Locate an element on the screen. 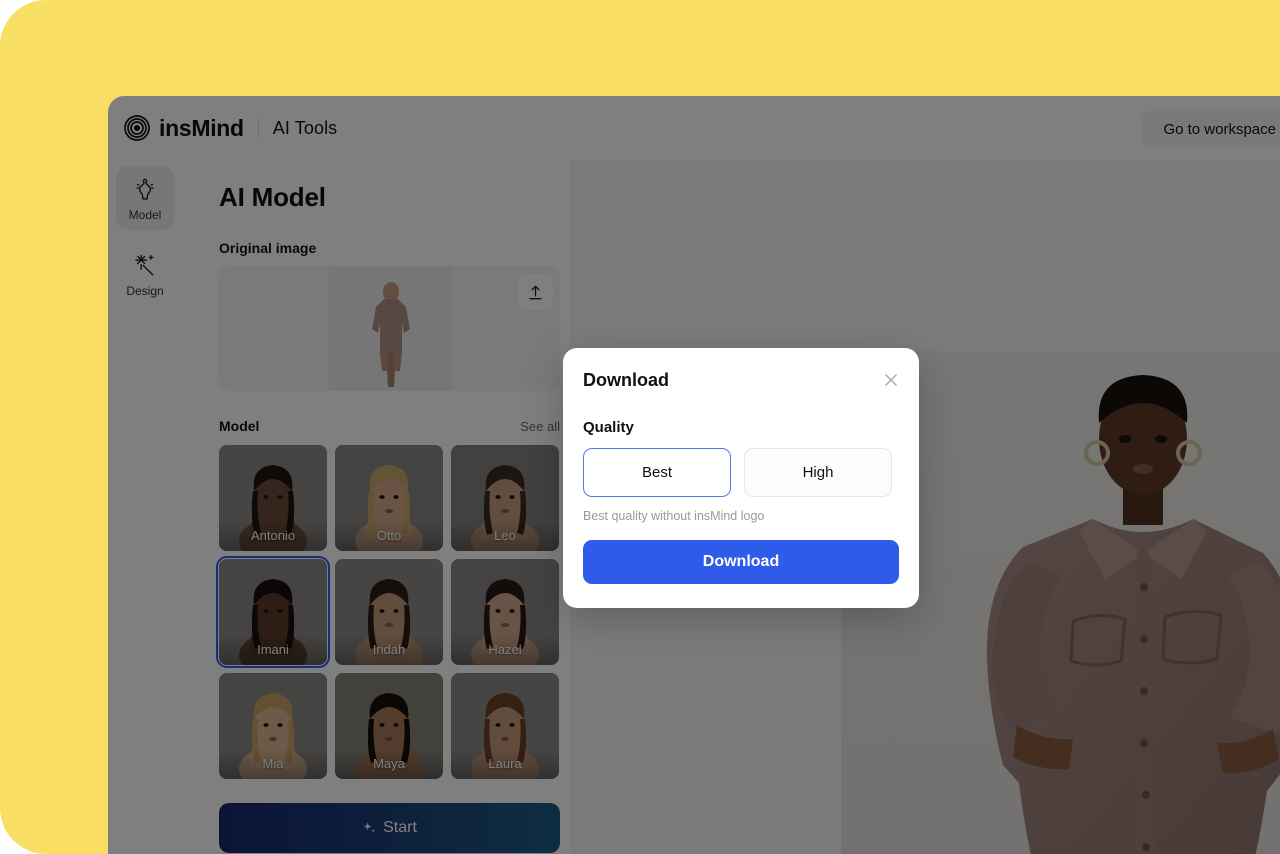 The image size is (1280, 854). model-card-label: Antonio is located at coordinates (273, 536).